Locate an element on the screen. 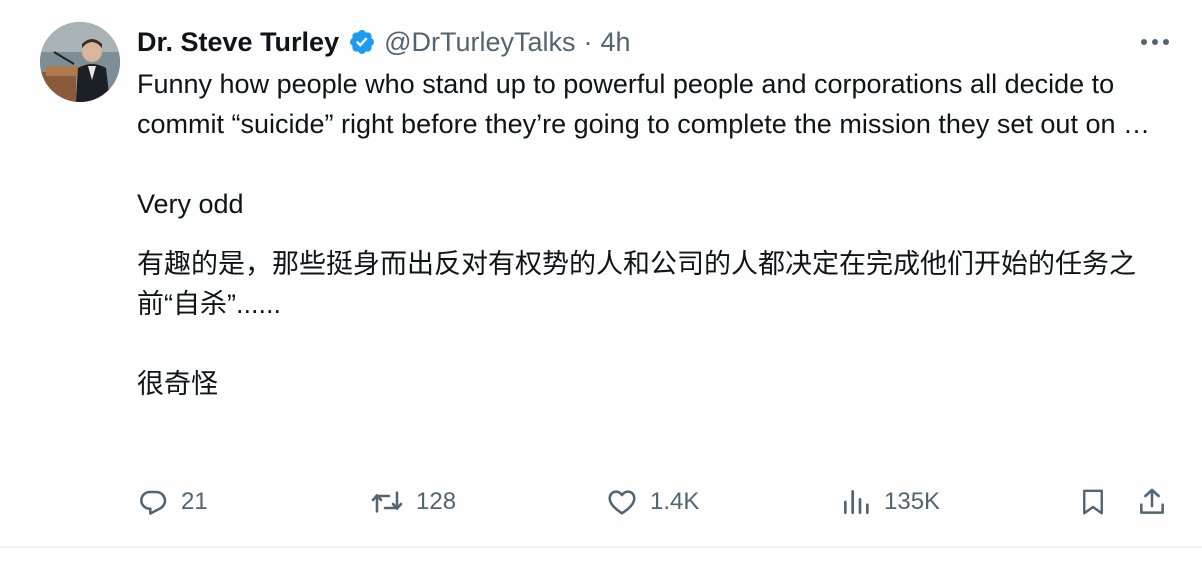 Image resolution: width=1202 pixels, height=572 pixels. timestamp: 4h is located at coordinates (616, 42).